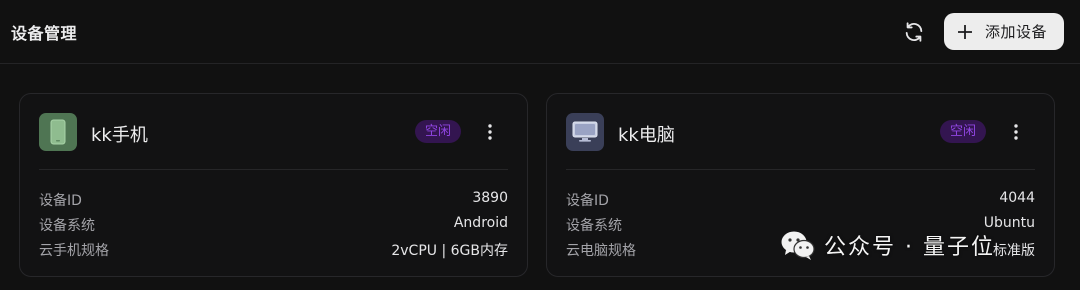 This screenshot has height=290, width=1080. What do you see at coordinates (909, 247) in the screenshot?
I see `watermark-text: 公众号 · 量子位` at bounding box center [909, 247].